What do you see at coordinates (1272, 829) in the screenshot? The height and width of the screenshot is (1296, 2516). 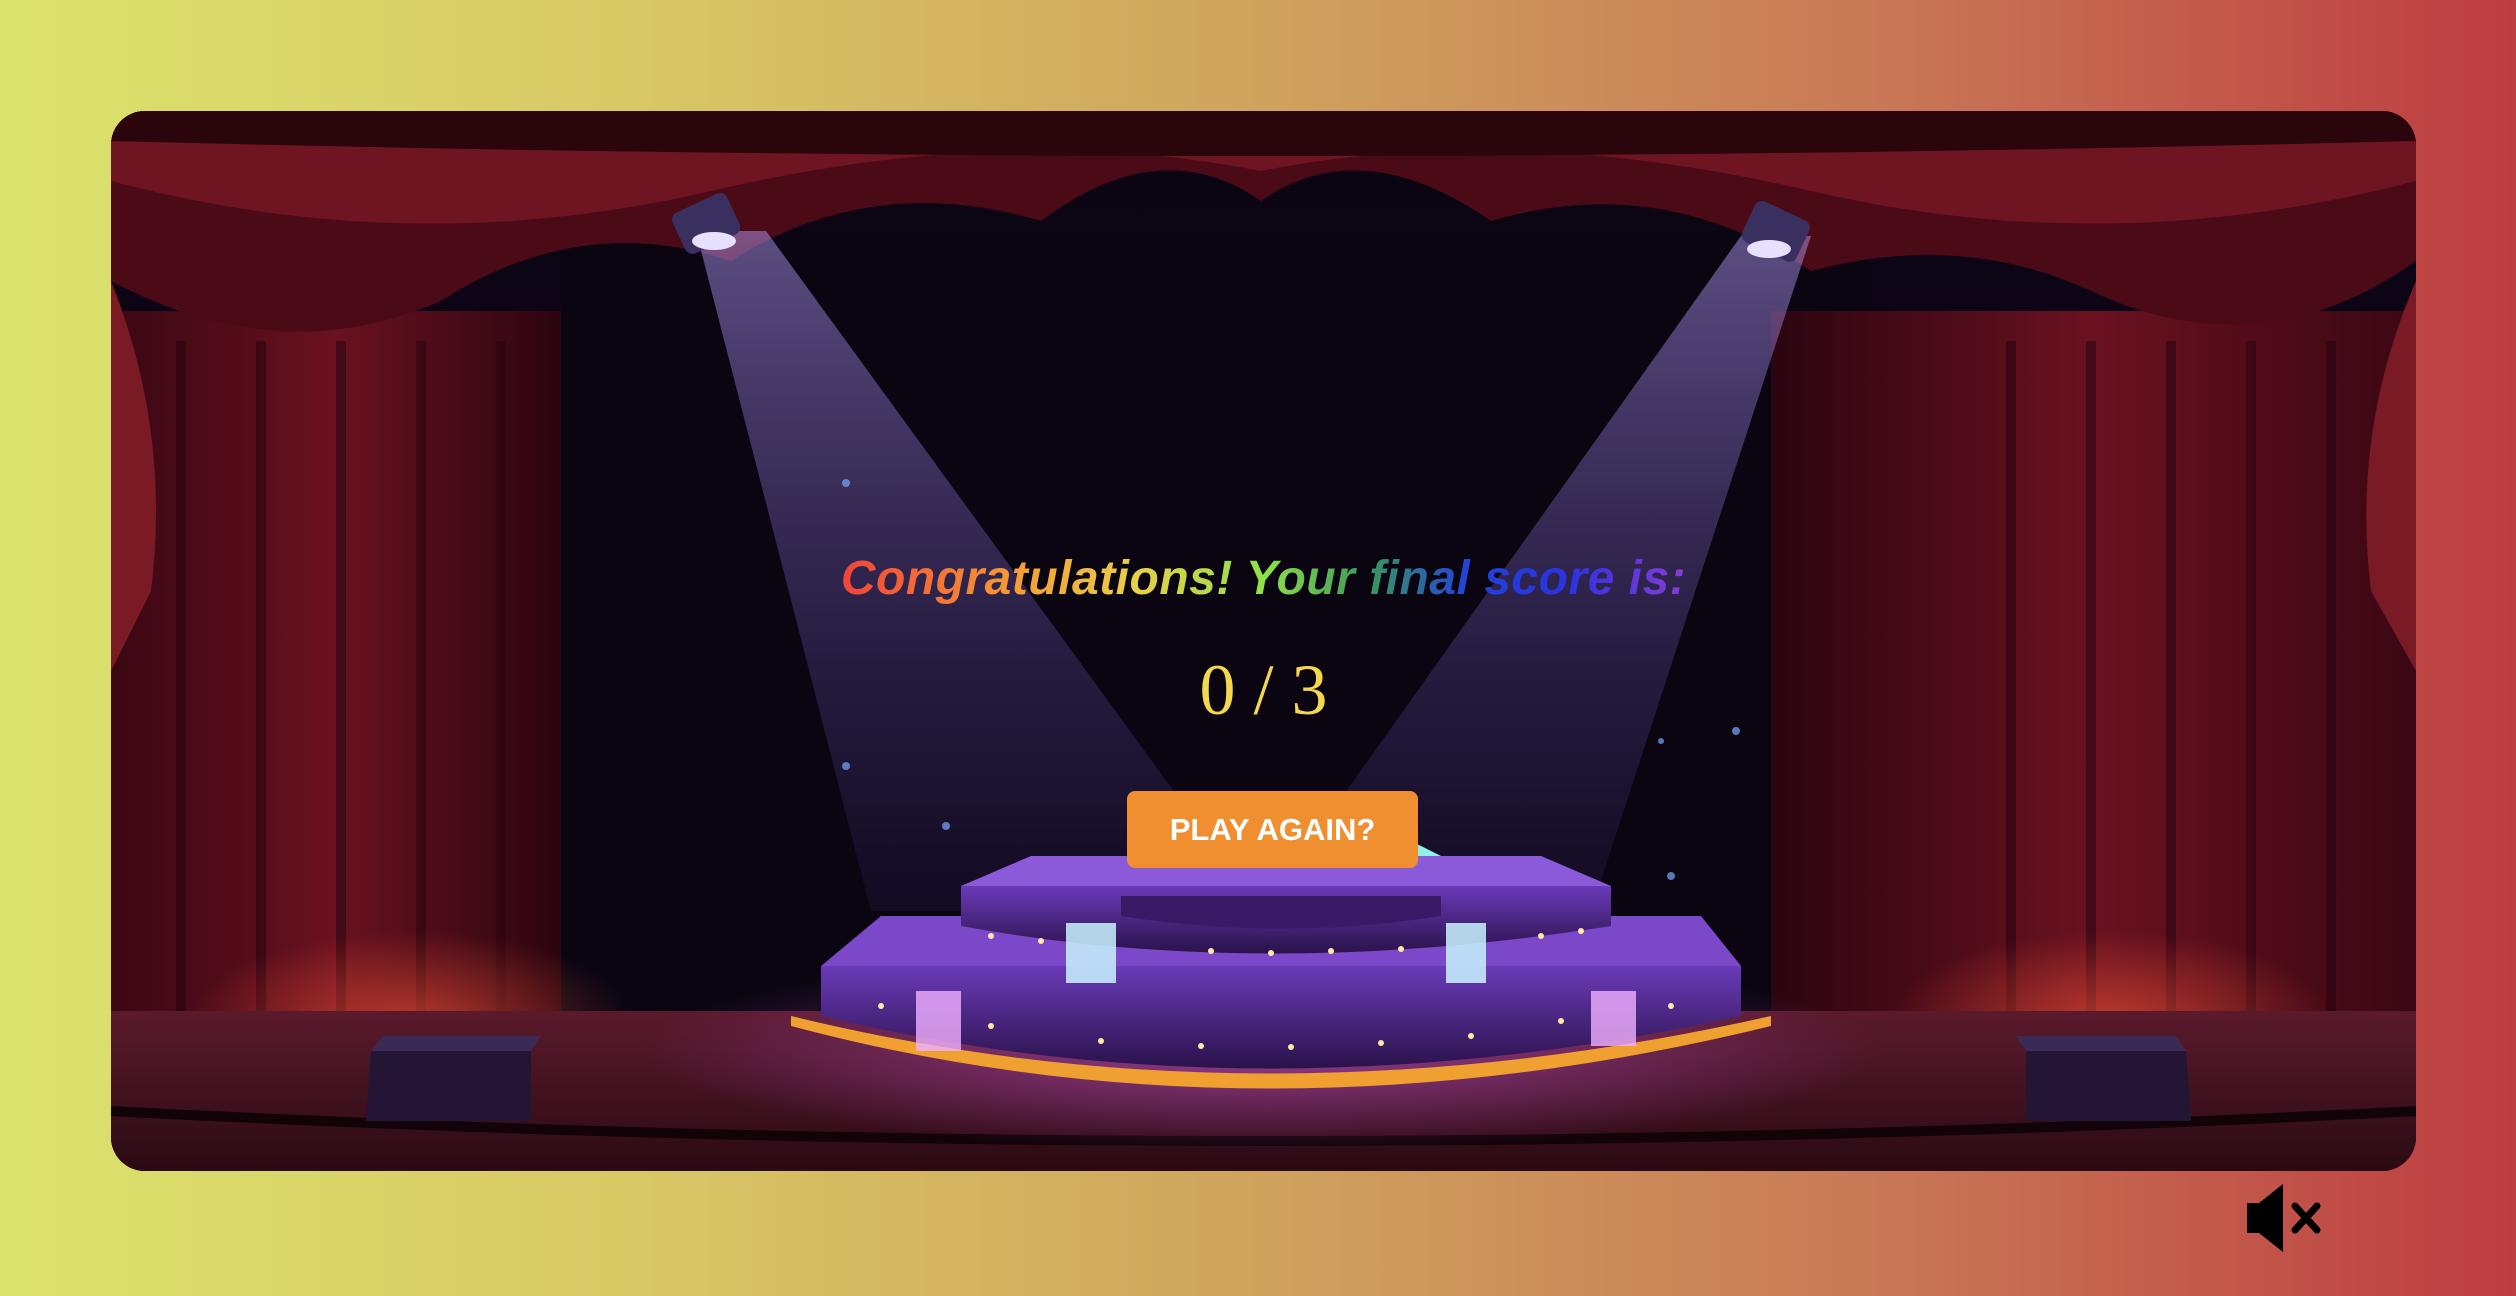 I see `play-again-button: PLAY AGAIN?` at bounding box center [1272, 829].